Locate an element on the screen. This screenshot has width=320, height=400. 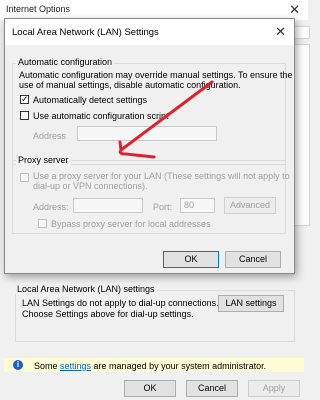
red-arrow-icon is located at coordinates (166, 119).